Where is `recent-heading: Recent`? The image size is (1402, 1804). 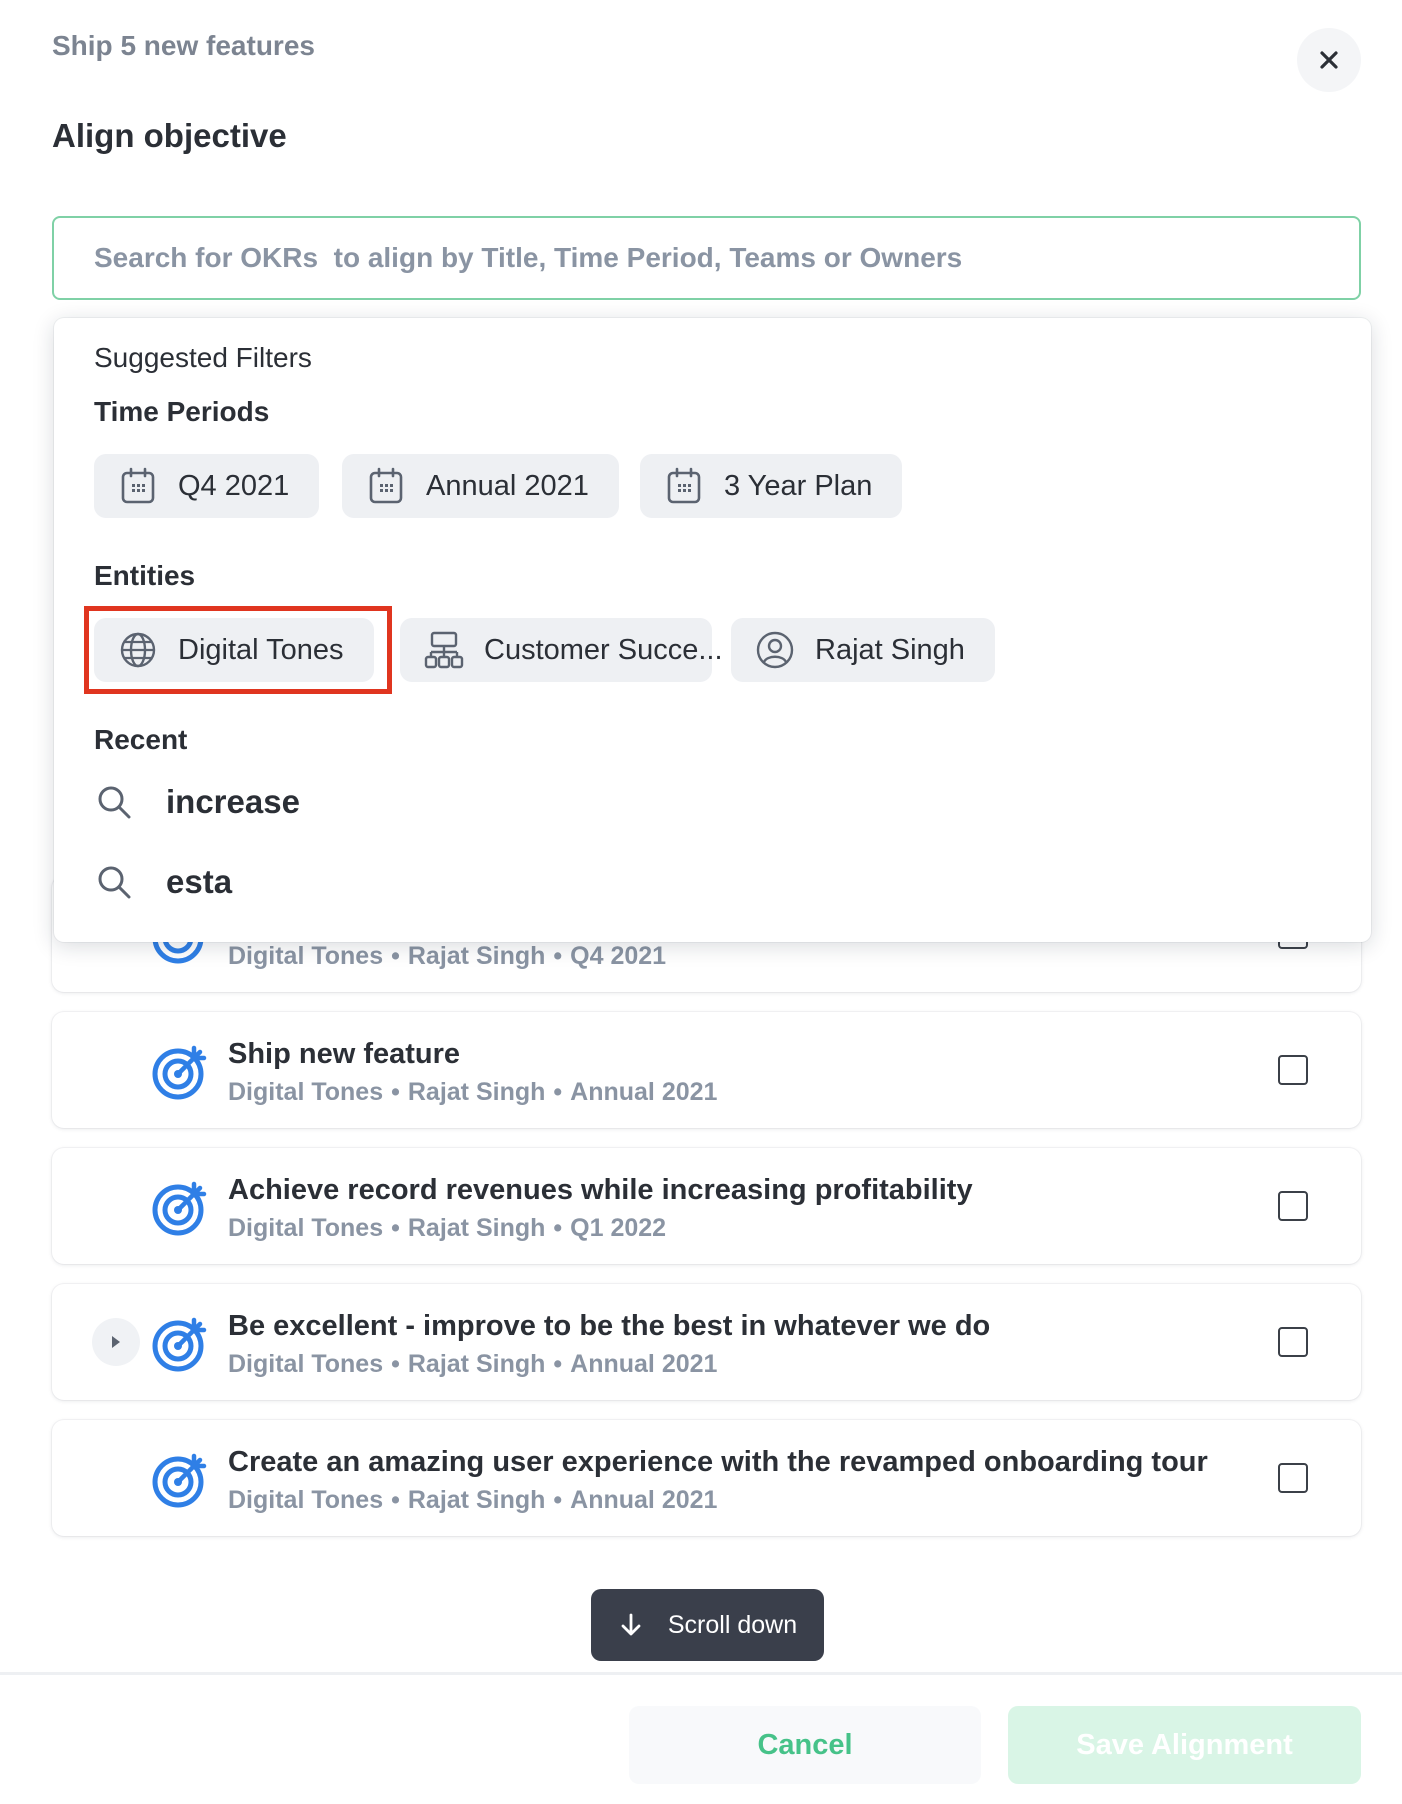 recent-heading: Recent is located at coordinates (141, 739).